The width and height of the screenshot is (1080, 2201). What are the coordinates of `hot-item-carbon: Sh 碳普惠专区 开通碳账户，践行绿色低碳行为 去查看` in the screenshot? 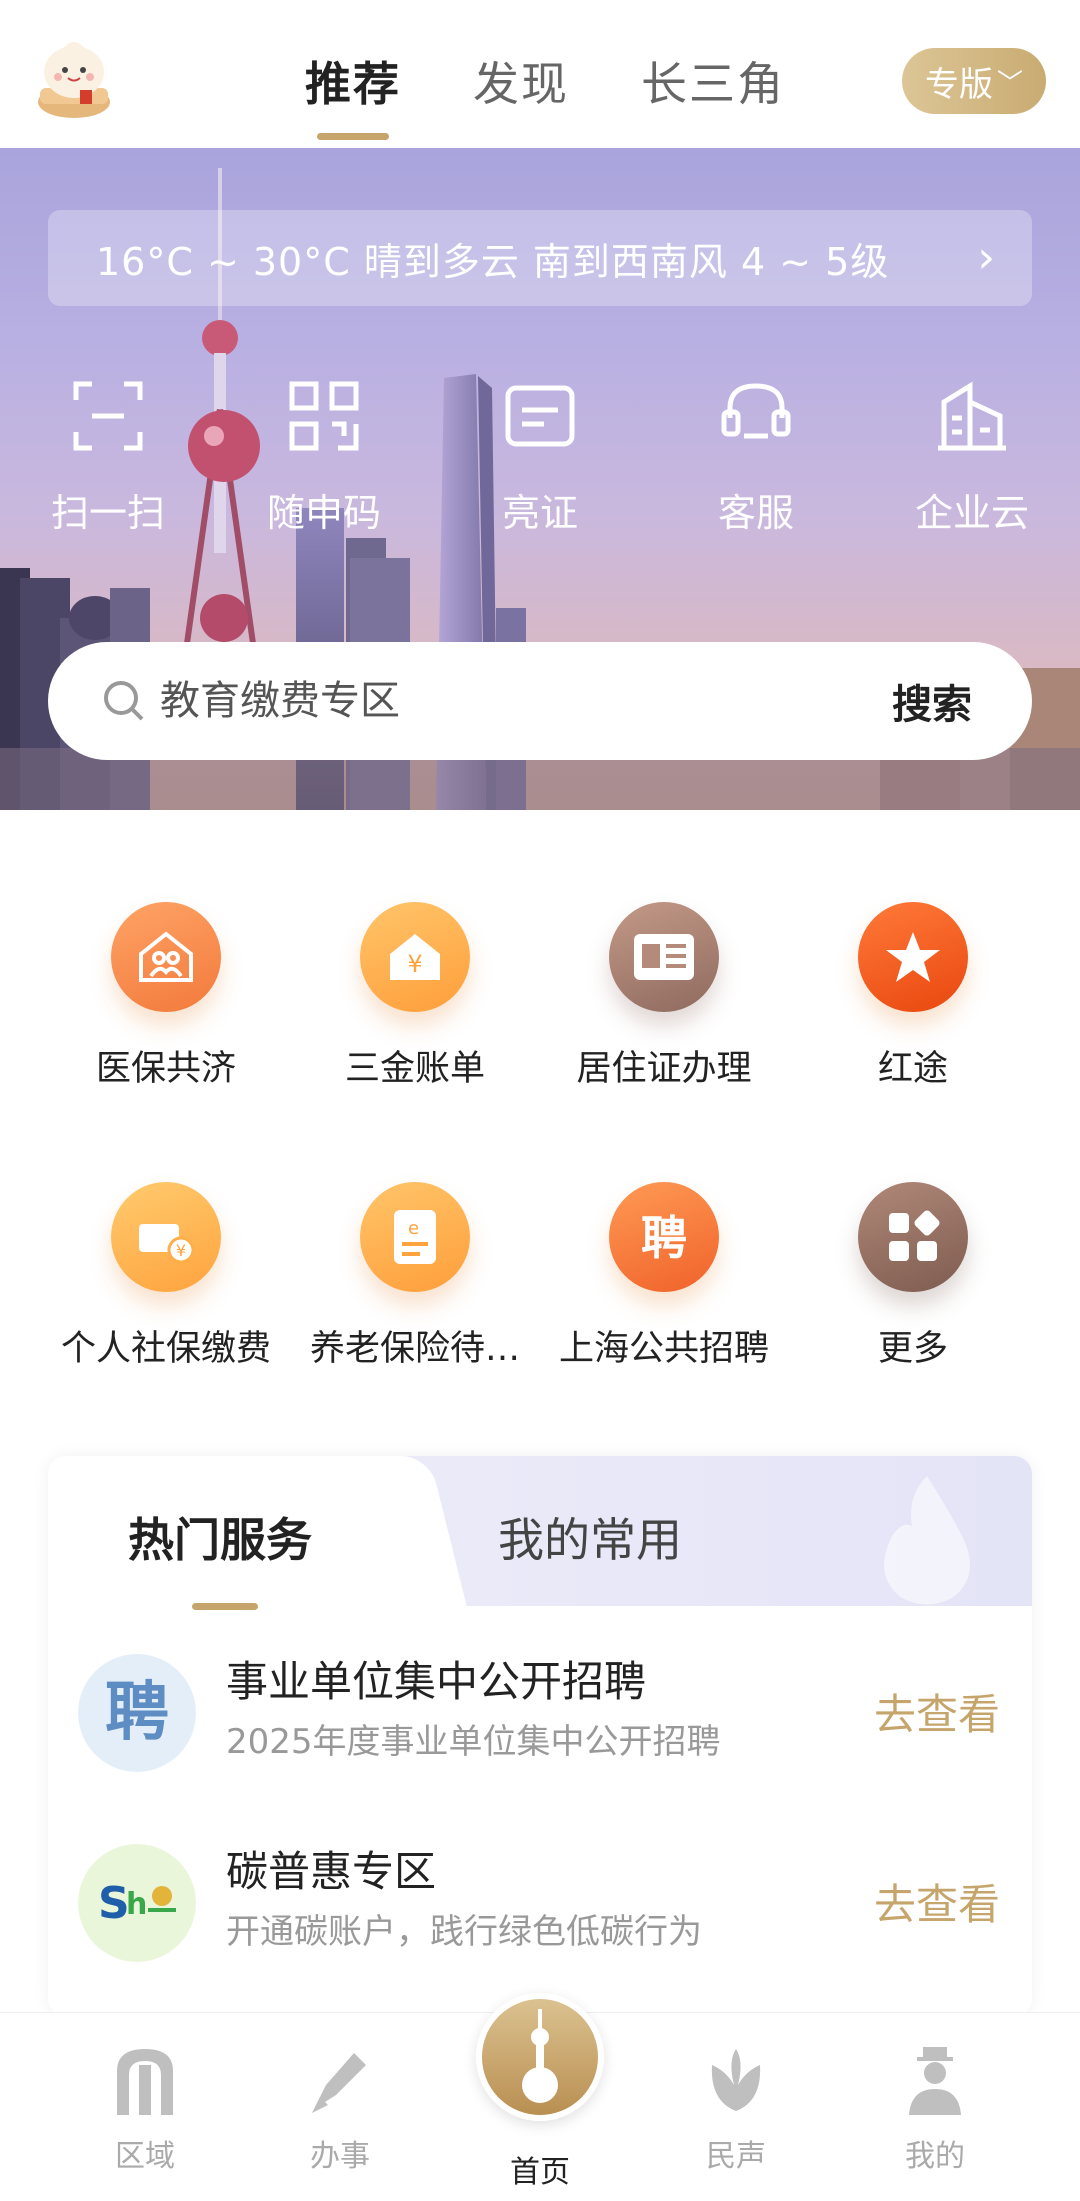 It's located at (540, 1901).